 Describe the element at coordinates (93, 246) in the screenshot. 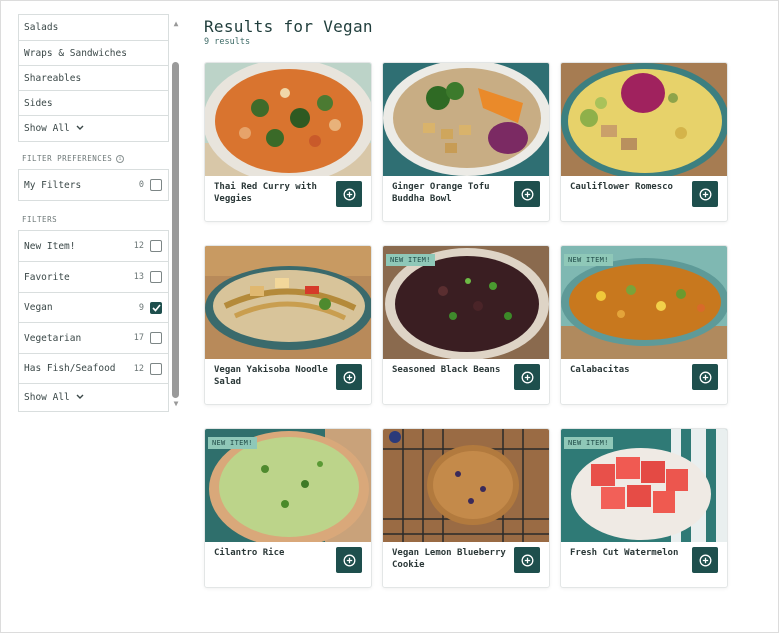

I see `filter-item-new-item: New Item! 12` at that location.